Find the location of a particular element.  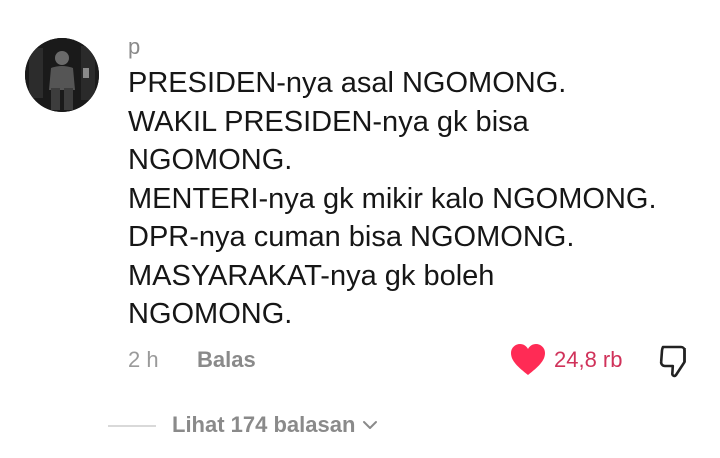

view-replies-button: Lihat 174 balasan is located at coordinates (275, 425).